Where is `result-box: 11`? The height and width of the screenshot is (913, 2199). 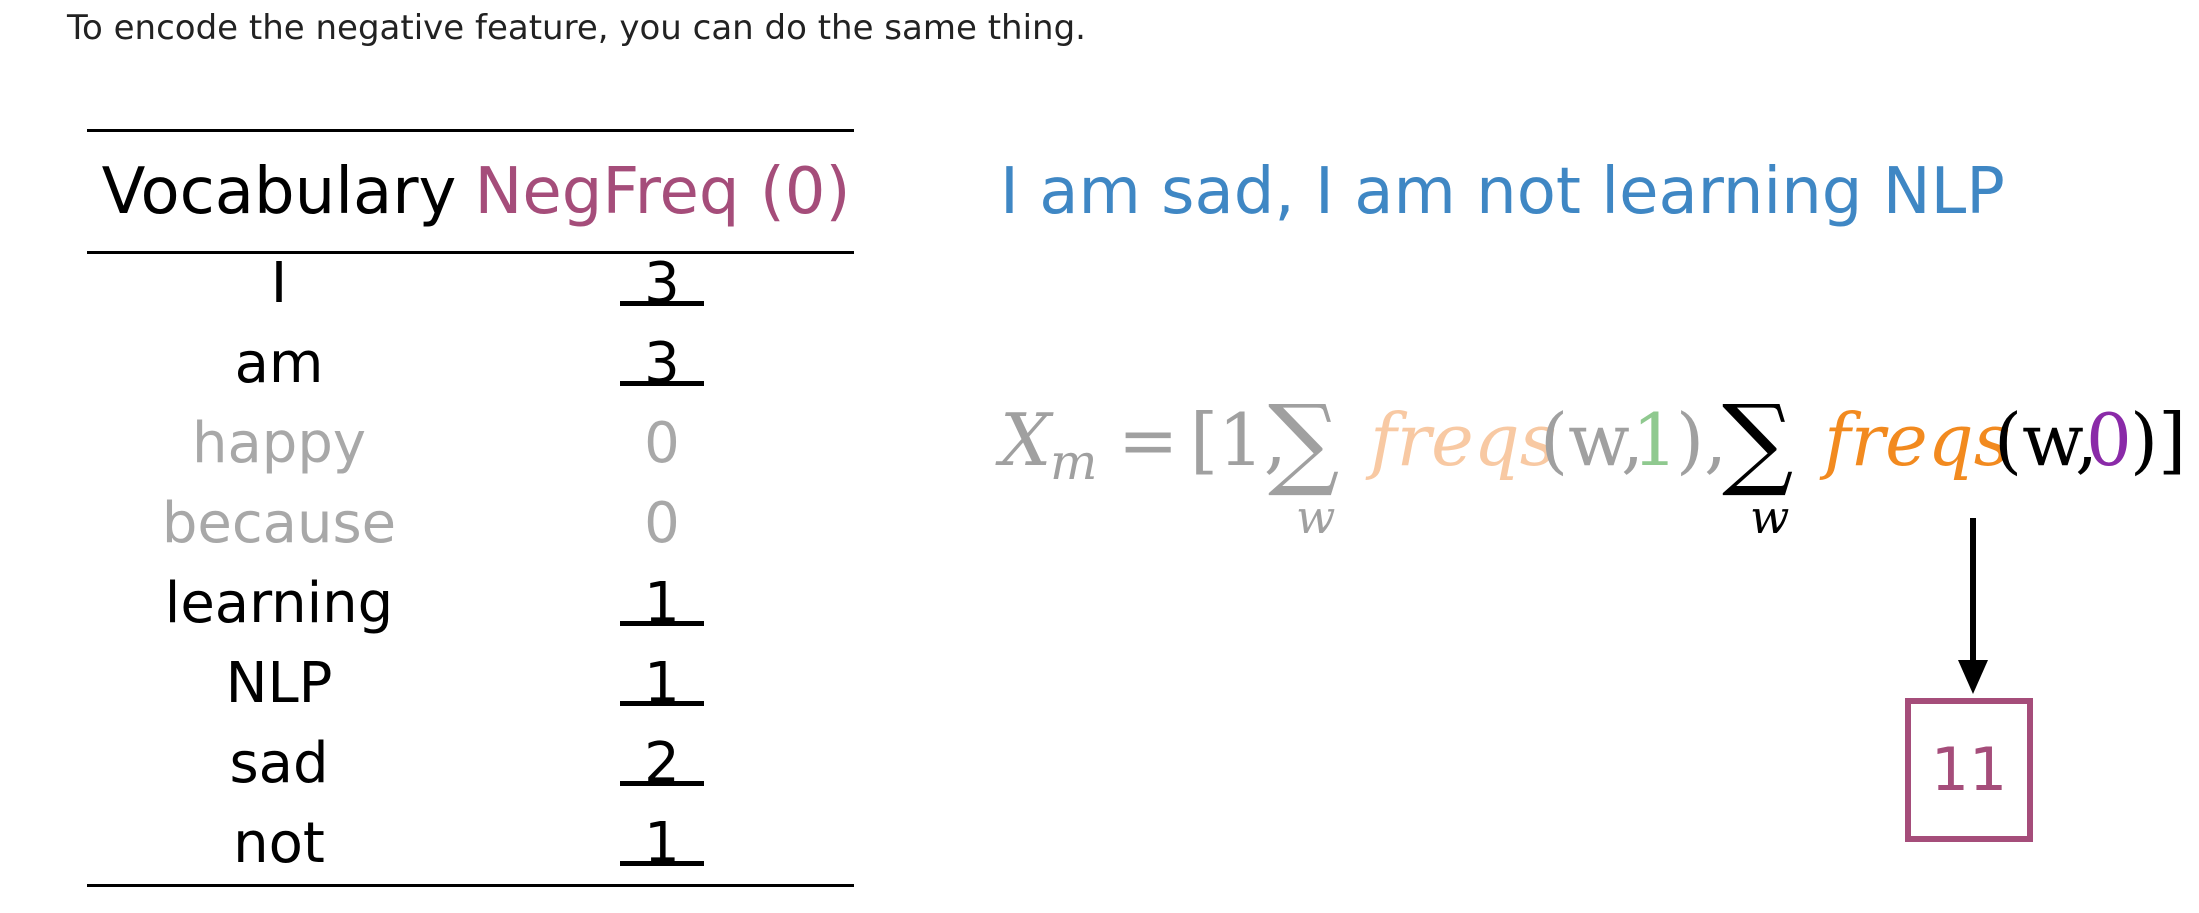 result-box: 11 is located at coordinates (1969, 770).